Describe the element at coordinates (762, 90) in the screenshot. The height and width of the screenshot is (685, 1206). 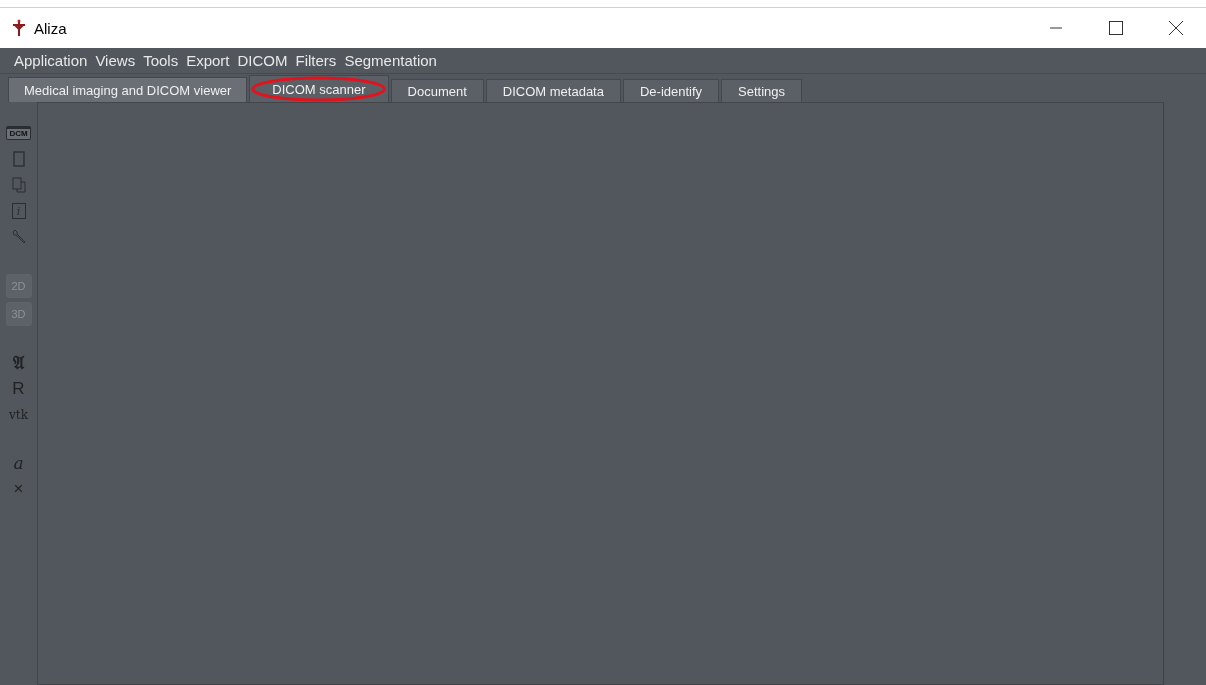
I see `tab: Settings` at that location.